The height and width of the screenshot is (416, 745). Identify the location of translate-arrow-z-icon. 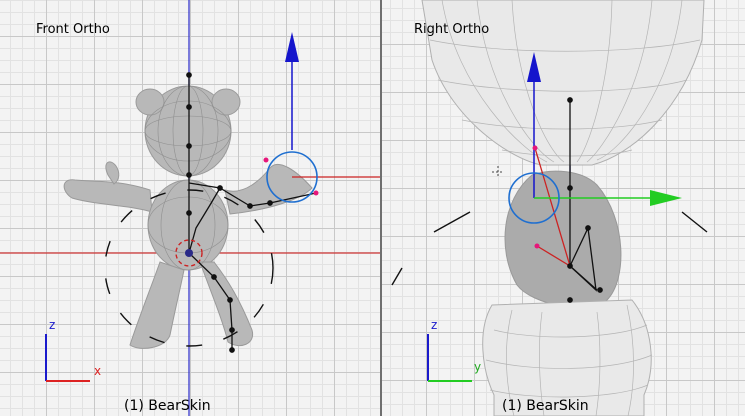
(292, 47).